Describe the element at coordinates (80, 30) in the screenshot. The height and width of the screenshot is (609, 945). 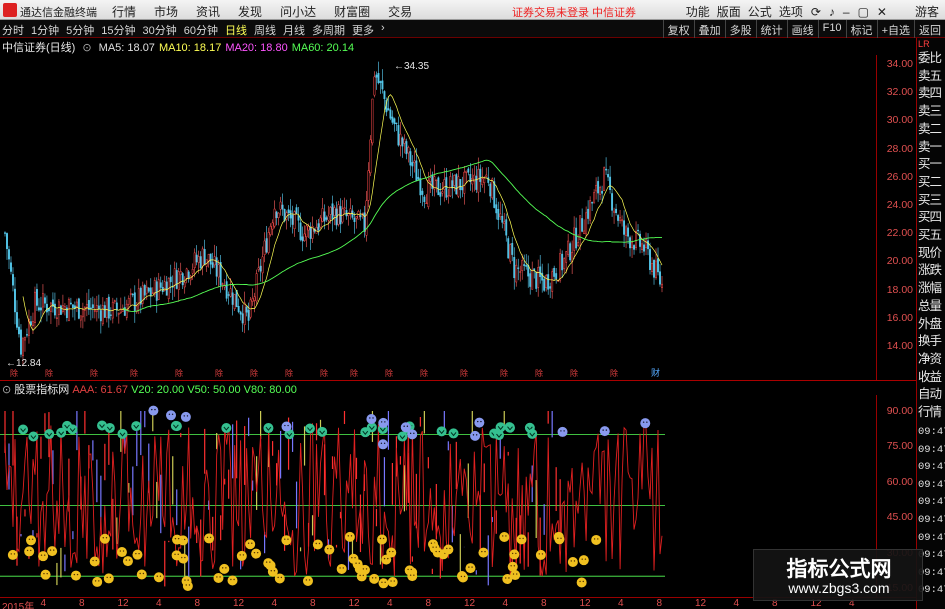
I see `tab-period-2: 5分钟` at that location.